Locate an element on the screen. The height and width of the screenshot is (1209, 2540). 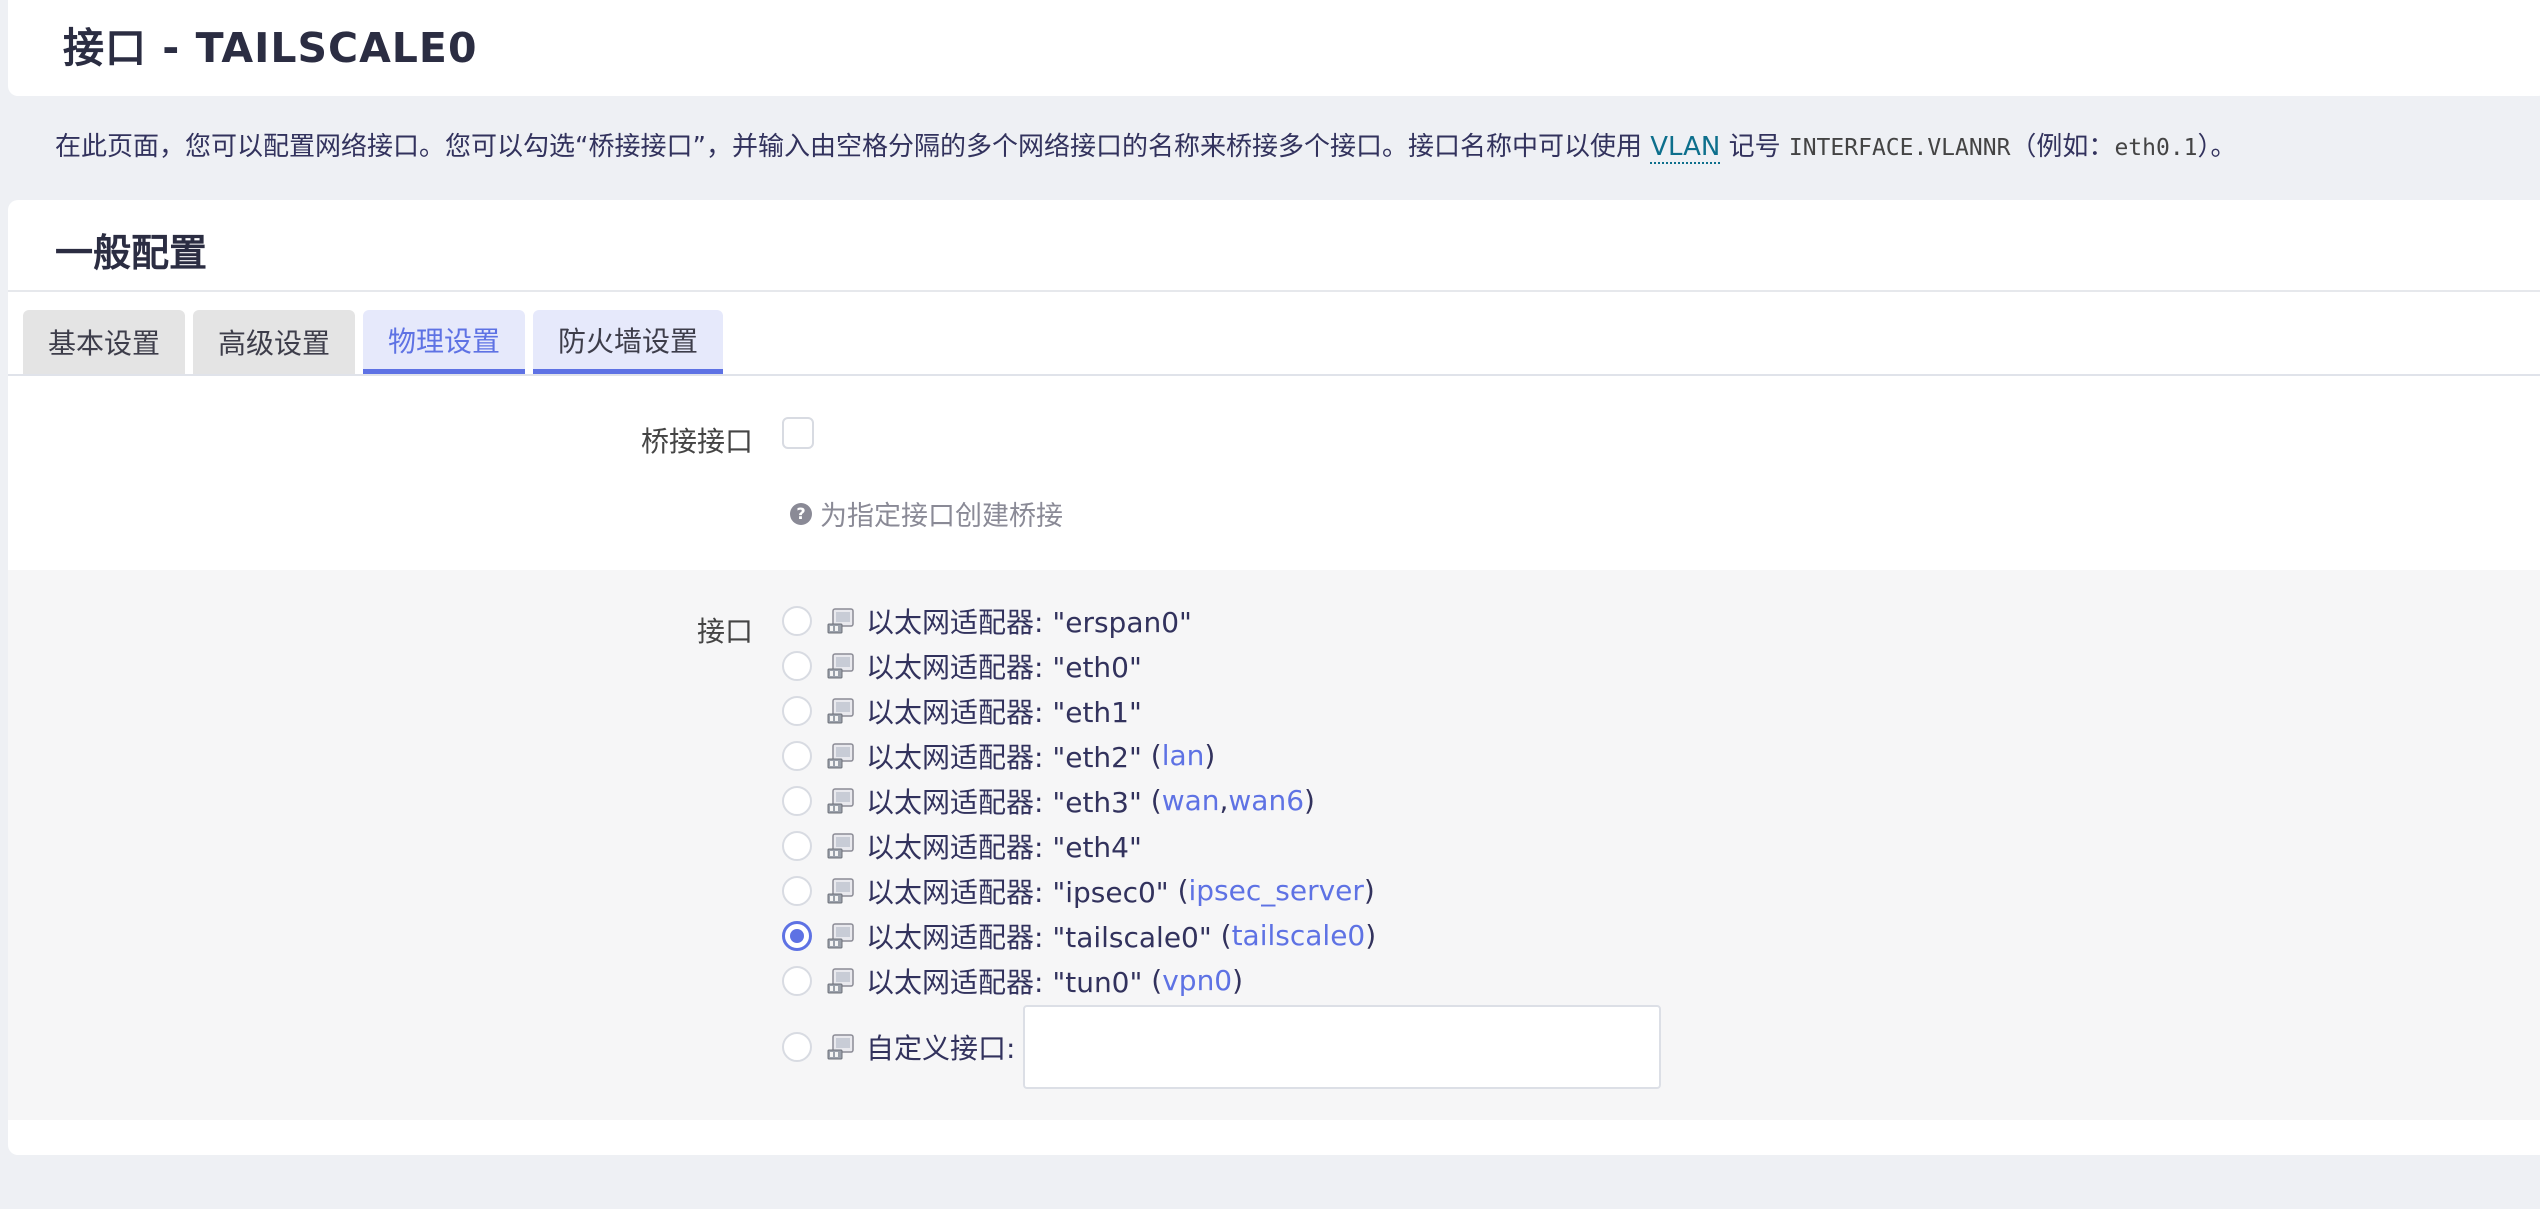
interface-option: 以太网适配器: "eth4" is located at coordinates (1221, 845).